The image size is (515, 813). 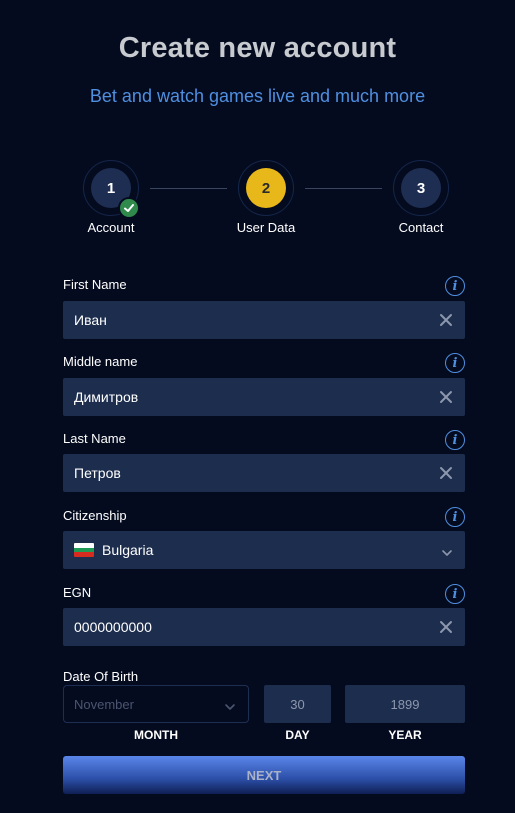 What do you see at coordinates (111, 227) in the screenshot?
I see `step-label: Account` at bounding box center [111, 227].